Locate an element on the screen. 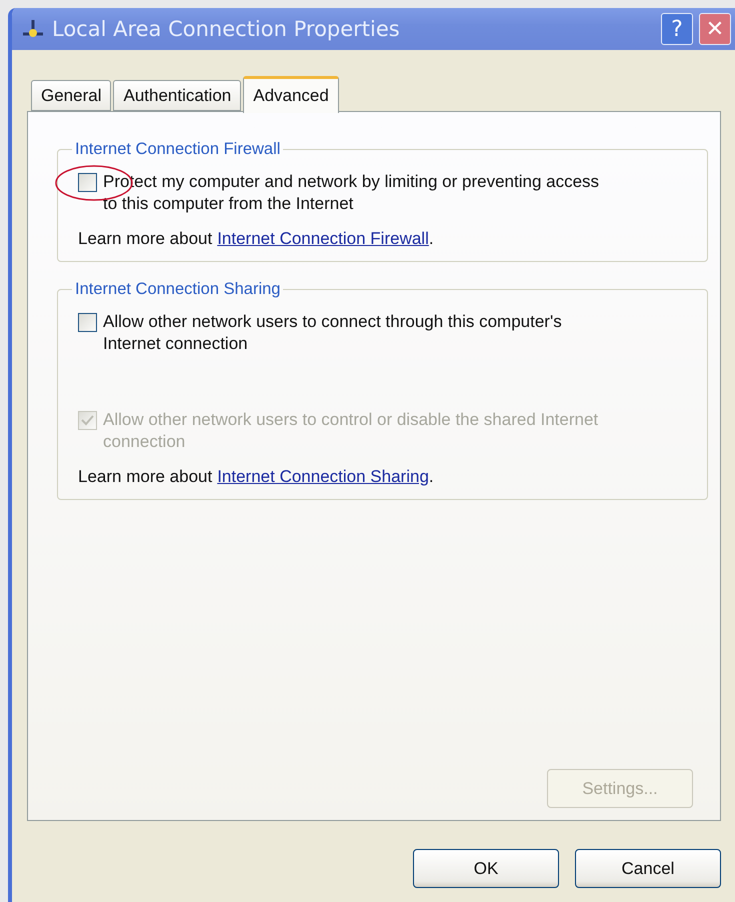 This screenshot has height=902, width=735. cancel-button: Cancel is located at coordinates (648, 868).